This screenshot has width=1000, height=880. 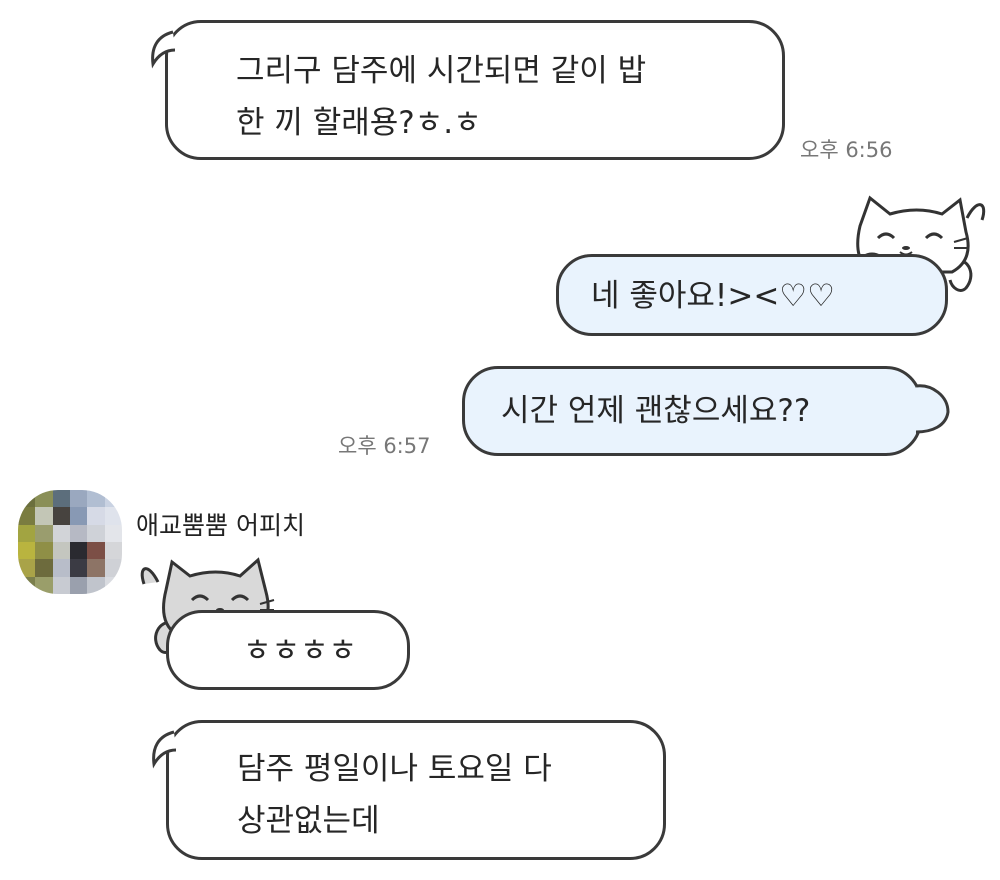 What do you see at coordinates (846, 150) in the screenshot?
I see `timestamp: 오후 6:56` at bounding box center [846, 150].